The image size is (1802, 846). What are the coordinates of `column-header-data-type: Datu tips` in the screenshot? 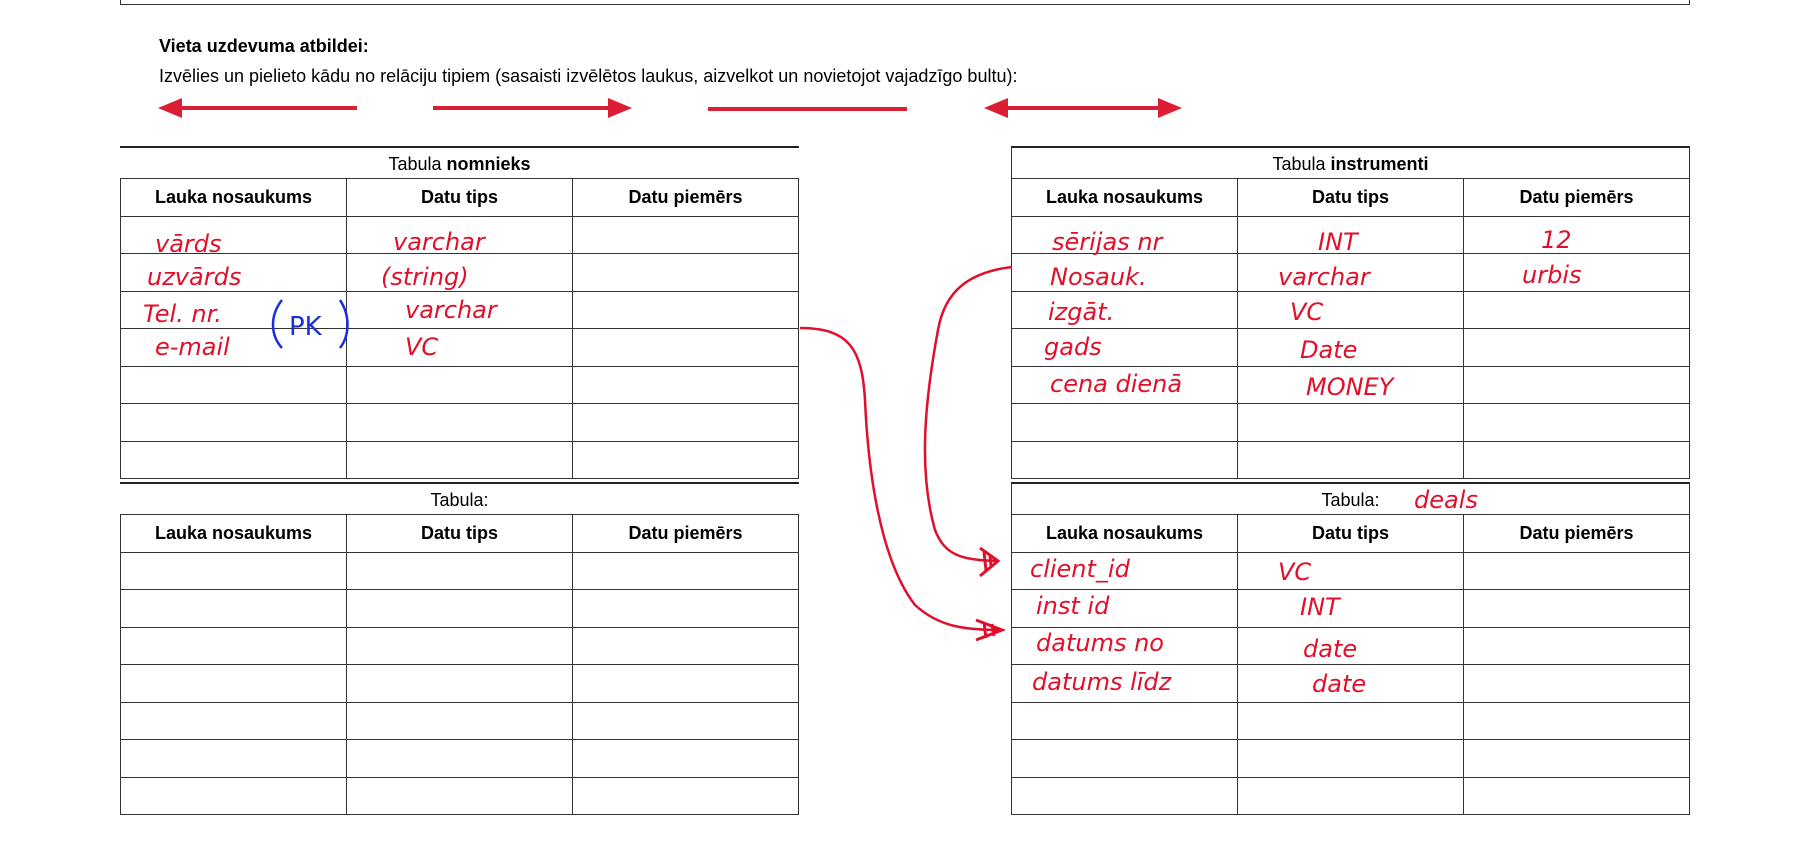 It's located at (459, 533).